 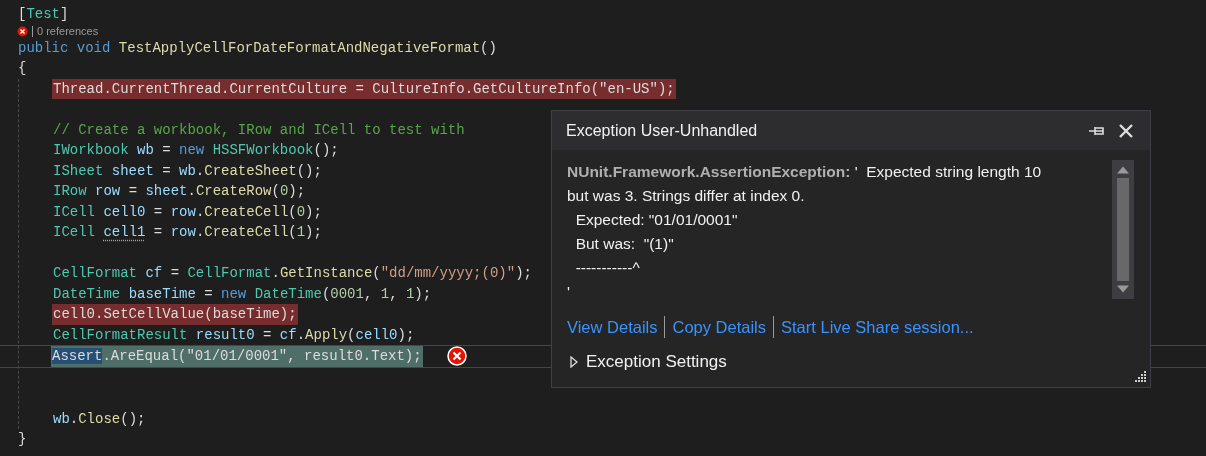 I want to click on code-line: ICell cell0 = row.CreateCell(0);, so click(x=187, y=212).